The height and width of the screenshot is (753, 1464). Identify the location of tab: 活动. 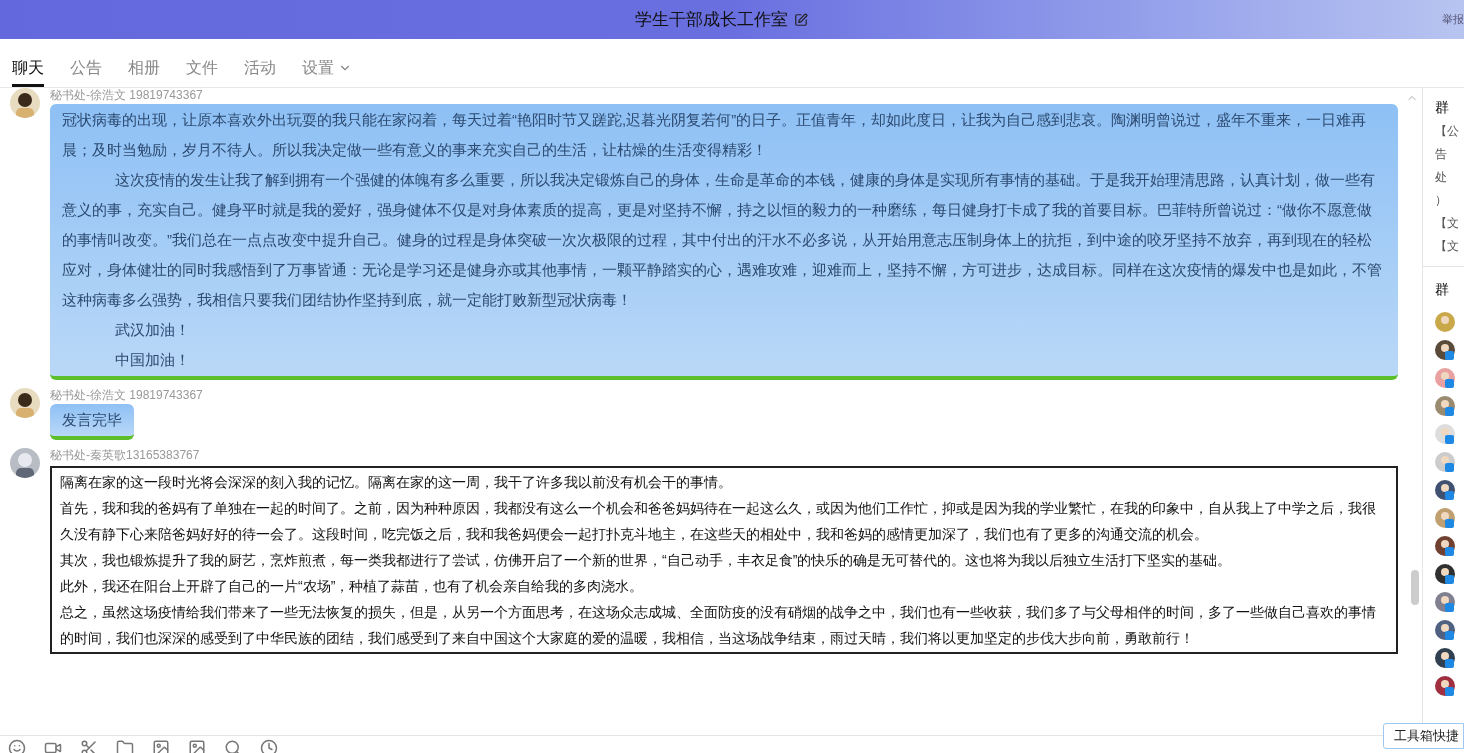
(260, 69).